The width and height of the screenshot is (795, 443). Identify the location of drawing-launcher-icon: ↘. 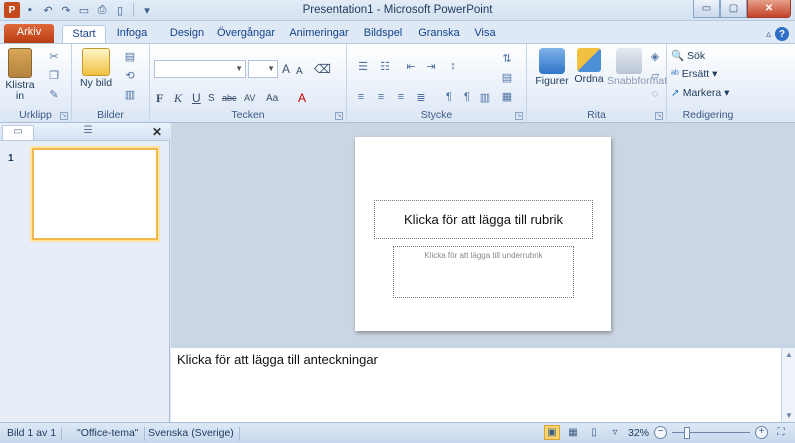
(659, 116).